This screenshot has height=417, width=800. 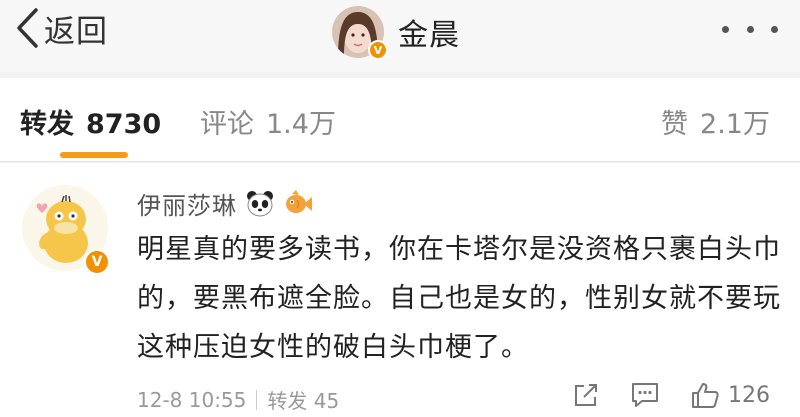 I want to click on comment-button, so click(x=645, y=395).